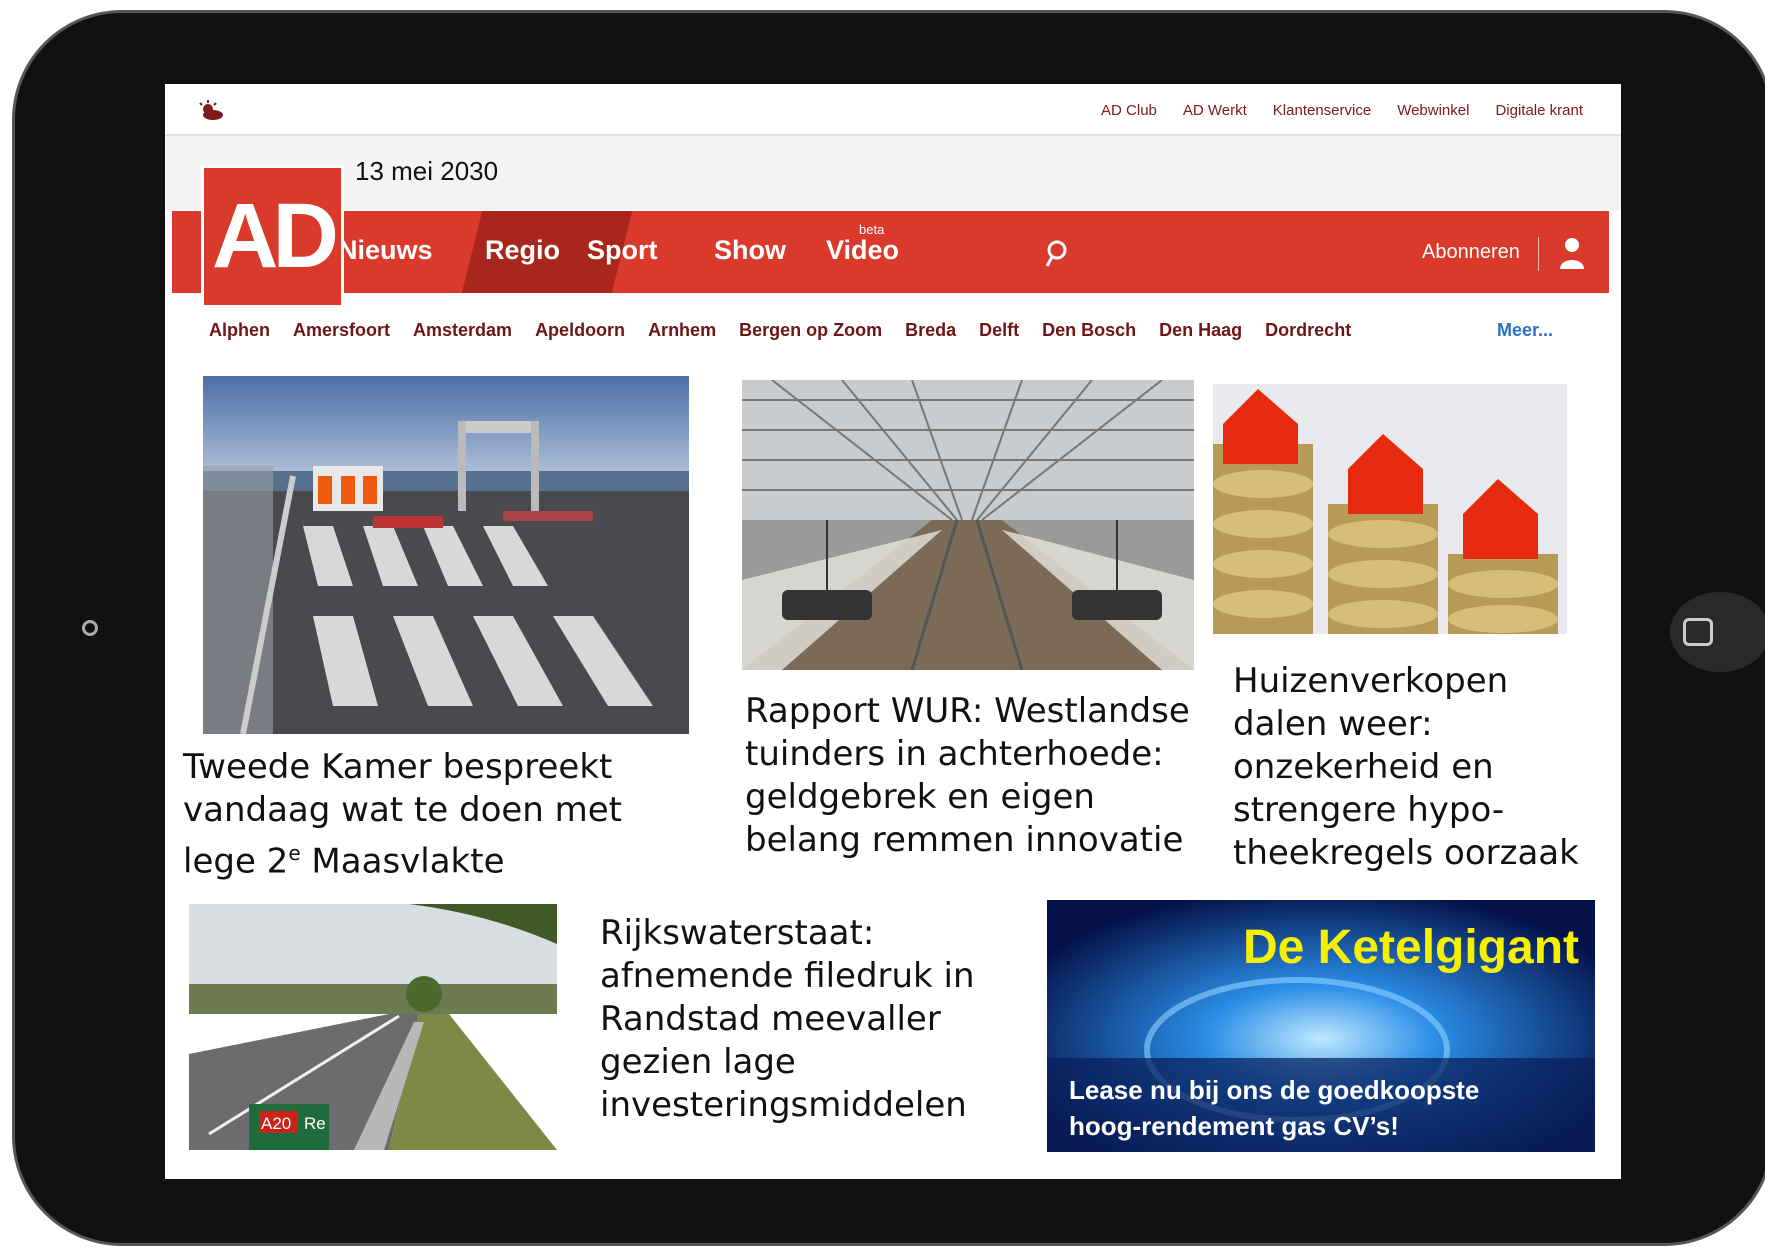  Describe the element at coordinates (682, 330) in the screenshot. I see `city-link: Arnhem` at that location.